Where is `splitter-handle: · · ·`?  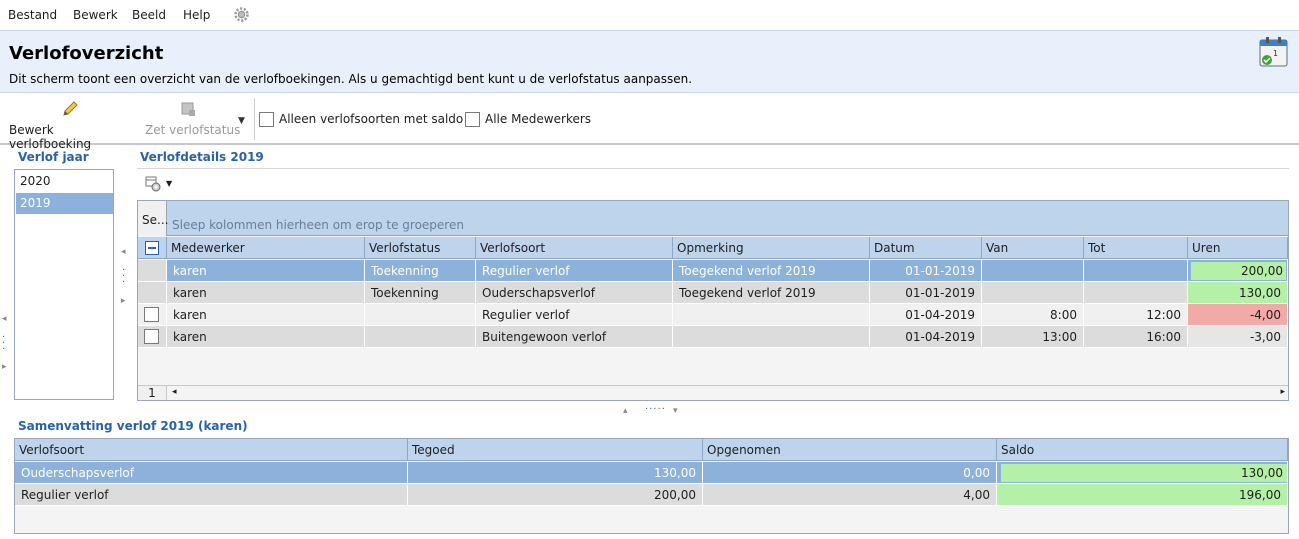
splitter-handle: · · · is located at coordinates (3, 344).